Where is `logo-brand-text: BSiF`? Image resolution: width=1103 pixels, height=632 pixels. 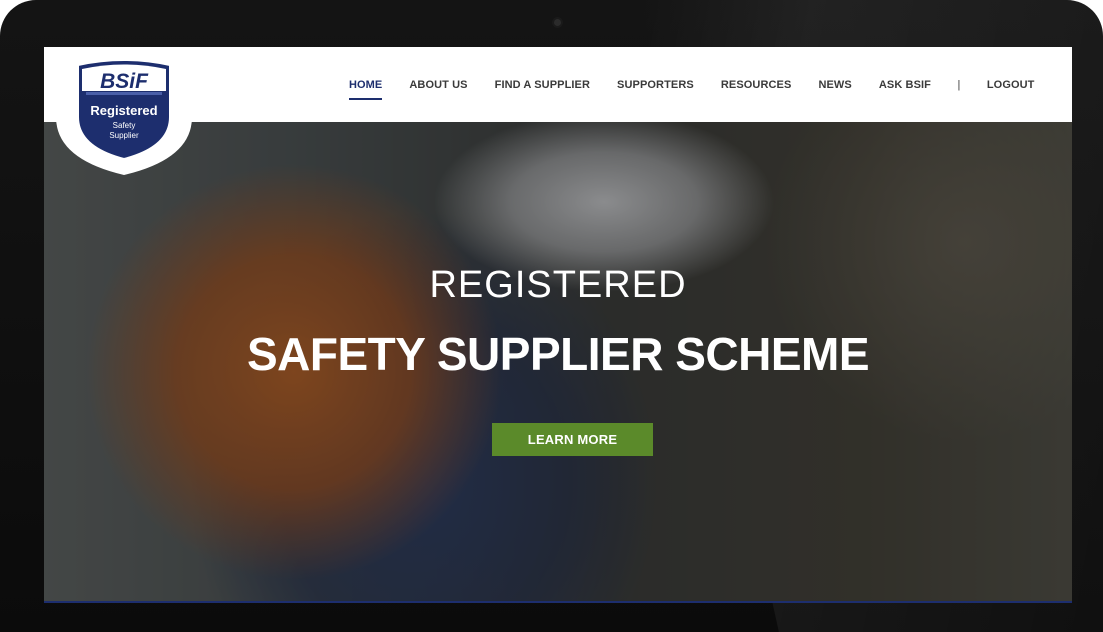
logo-brand-text: BSiF is located at coordinates (124, 81).